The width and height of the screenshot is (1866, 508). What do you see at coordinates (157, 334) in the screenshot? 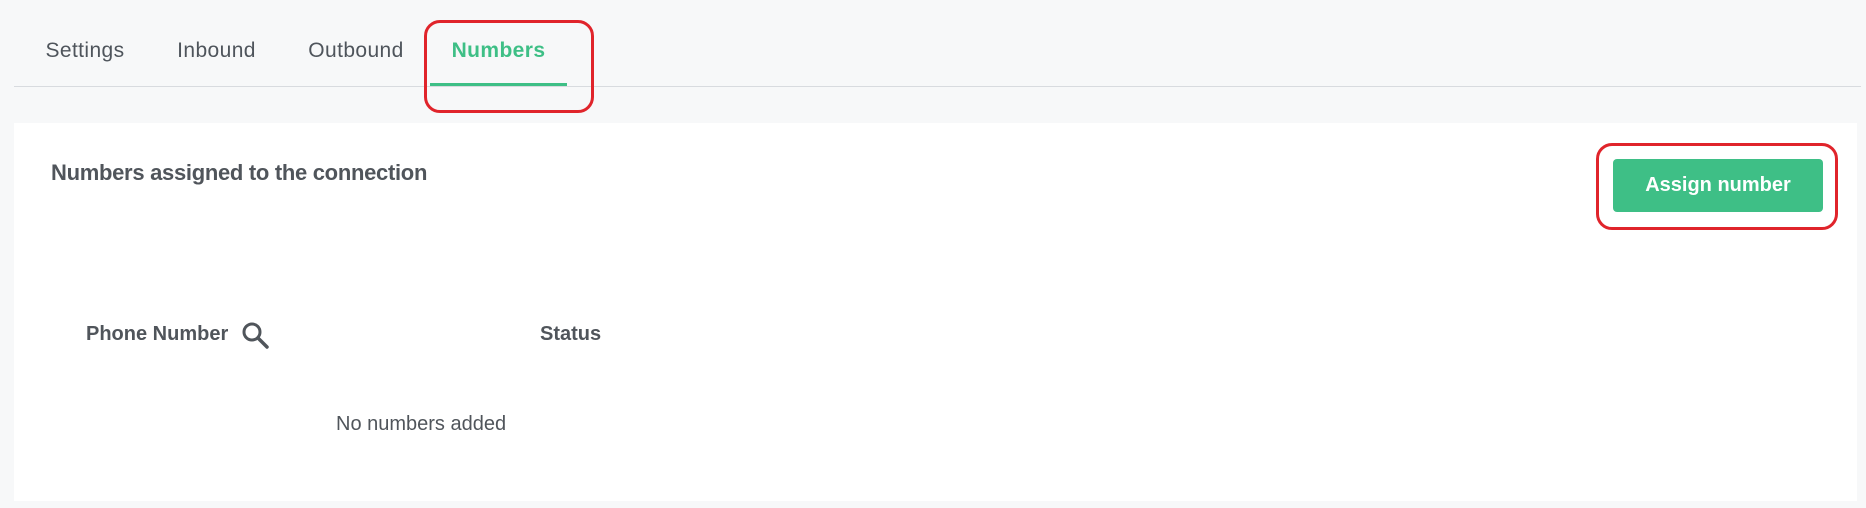
I see `column-header-phone-number: Phone Number` at bounding box center [157, 334].